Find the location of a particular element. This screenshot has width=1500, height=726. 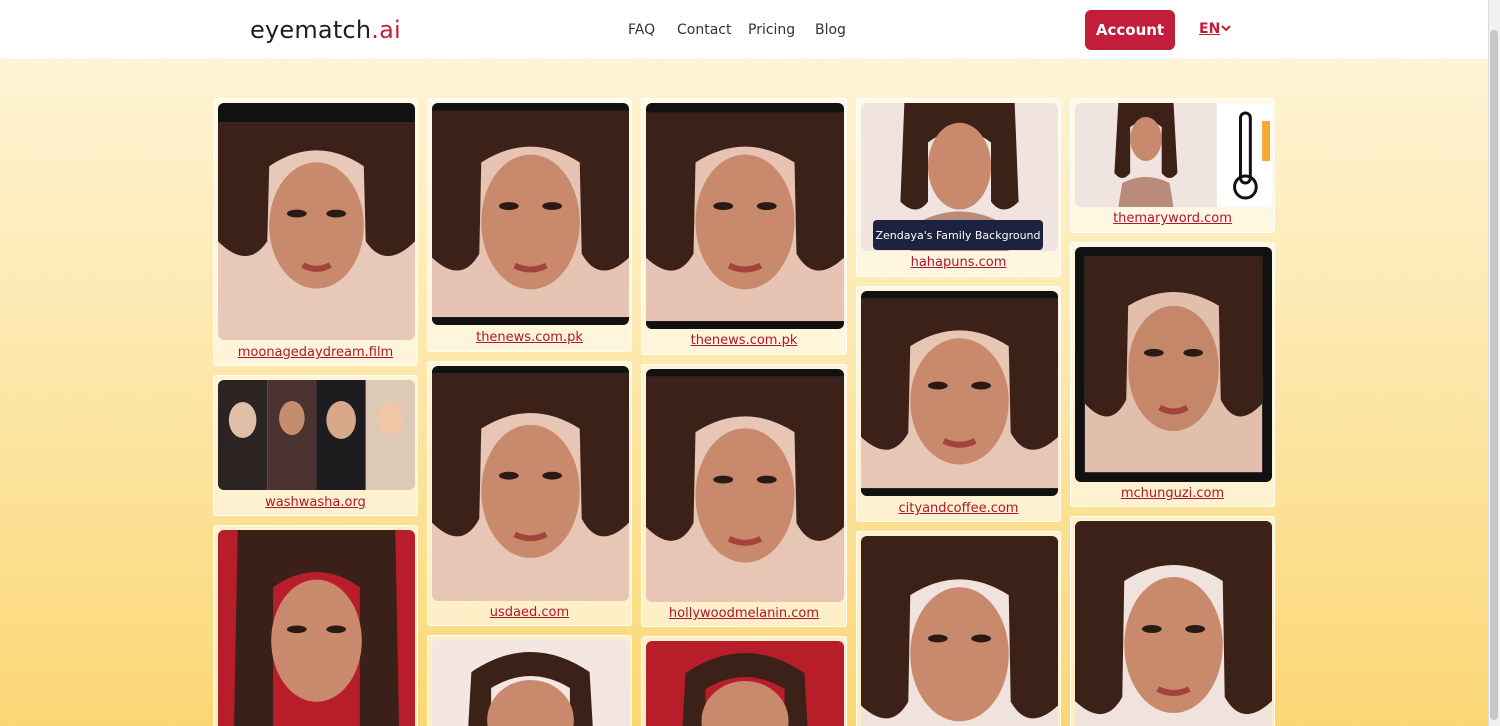

result-source-link: moonagedaydream.film is located at coordinates (315, 352).